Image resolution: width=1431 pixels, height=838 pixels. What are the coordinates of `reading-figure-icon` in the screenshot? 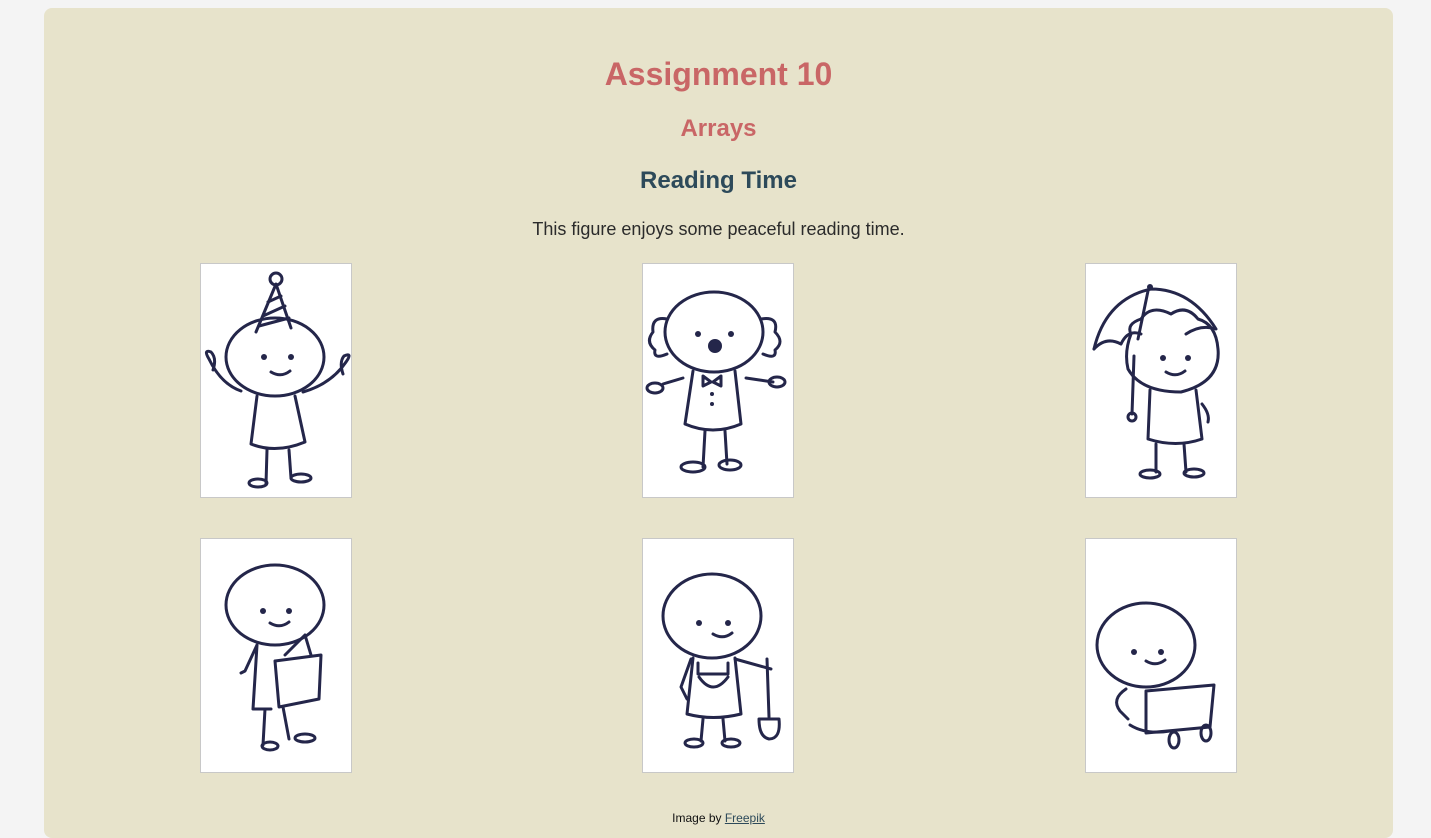 It's located at (275, 657).